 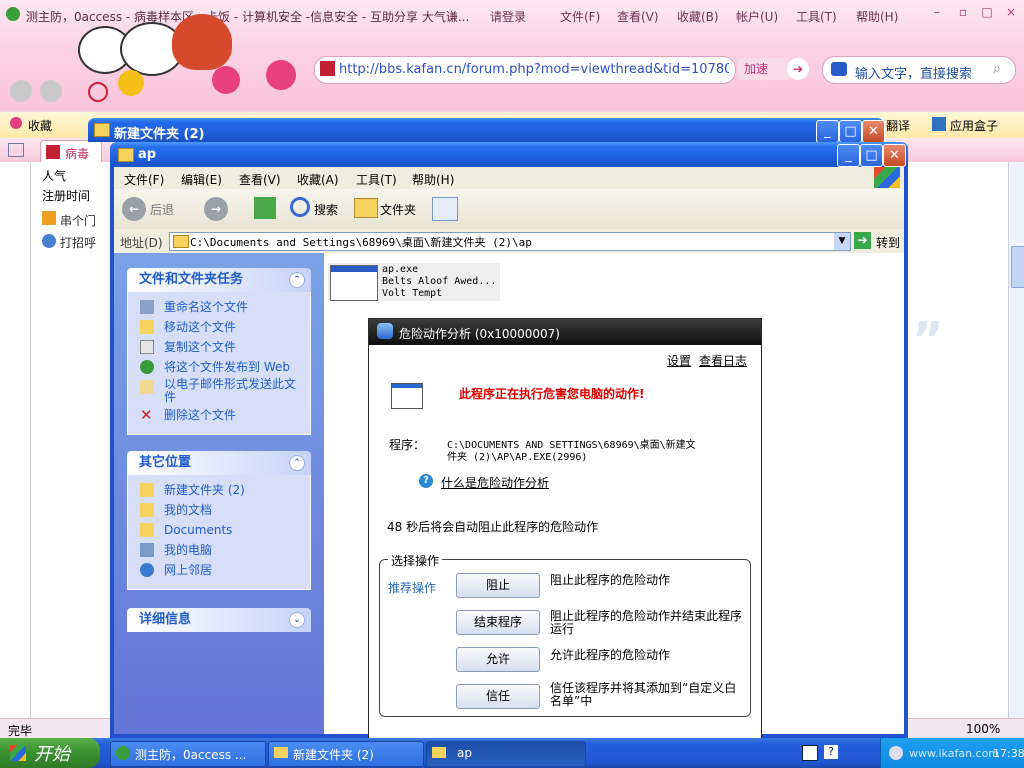 What do you see at coordinates (326, 209) in the screenshot?
I see `search-button-label: 搜索` at bounding box center [326, 209].